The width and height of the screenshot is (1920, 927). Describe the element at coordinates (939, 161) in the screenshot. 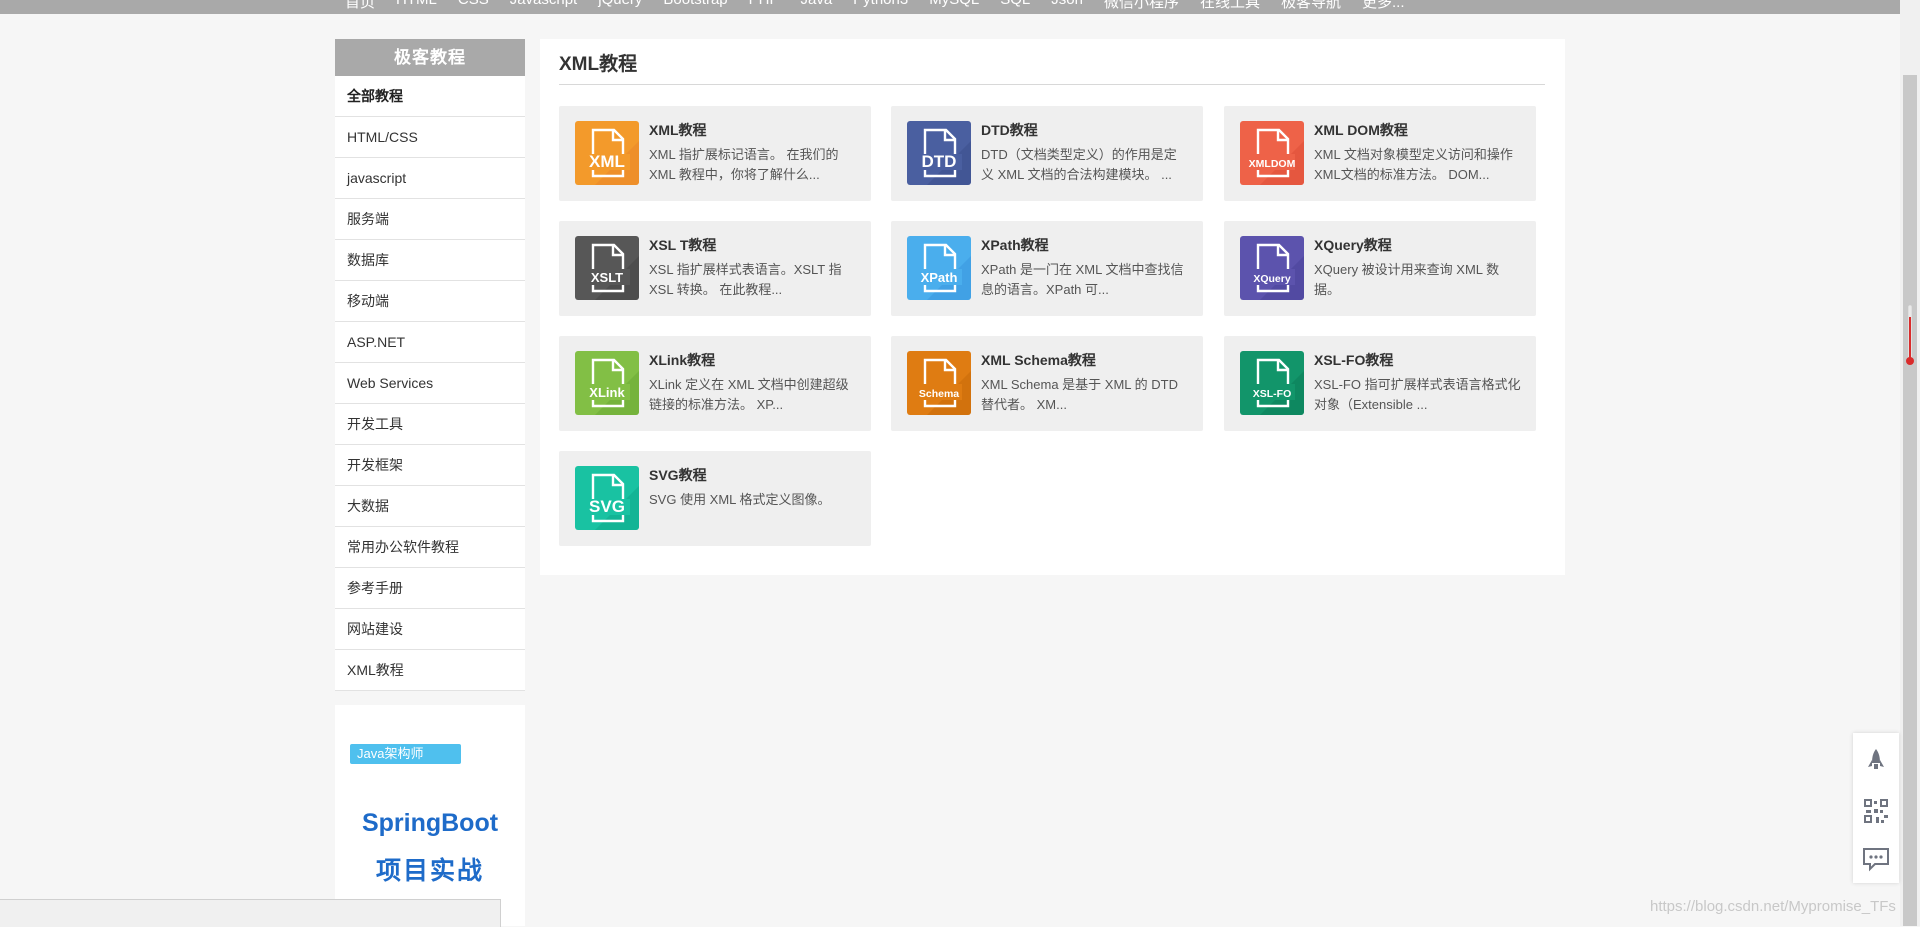

I see `svg-text: DTD` at that location.